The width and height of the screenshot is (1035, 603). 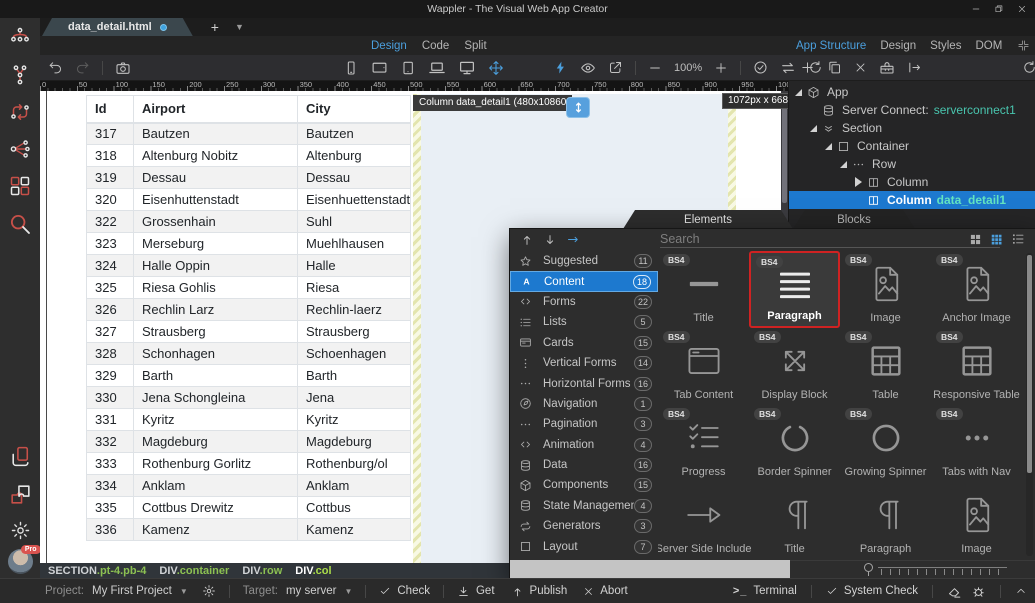 I want to click on tree-node-column: Column data_detail1, so click(x=912, y=200).